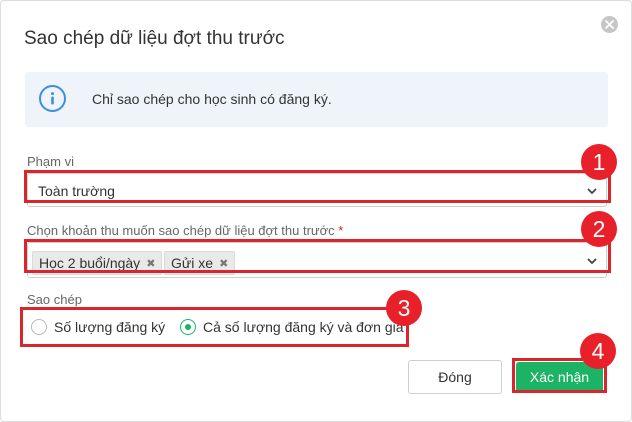 Image resolution: width=632 pixels, height=422 pixels. Describe the element at coordinates (188, 327) in the screenshot. I see `radio-button-selected` at that location.